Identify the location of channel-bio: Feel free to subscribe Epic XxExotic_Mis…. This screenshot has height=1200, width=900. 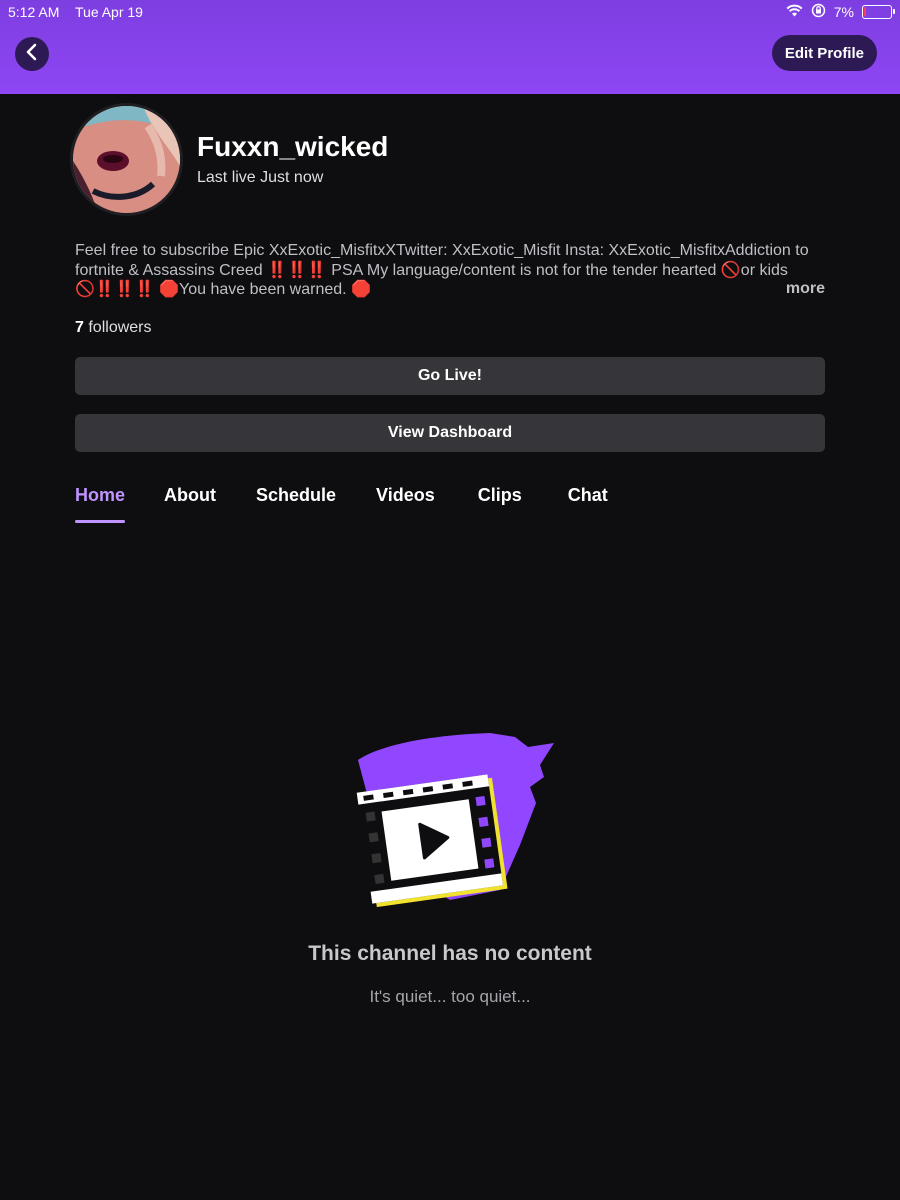
(442, 270).